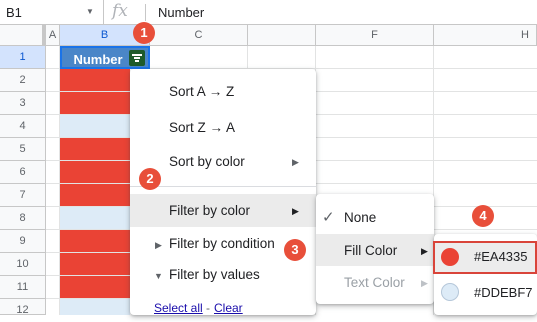  What do you see at coordinates (95, 241) in the screenshot?
I see `cell-b9` at bounding box center [95, 241].